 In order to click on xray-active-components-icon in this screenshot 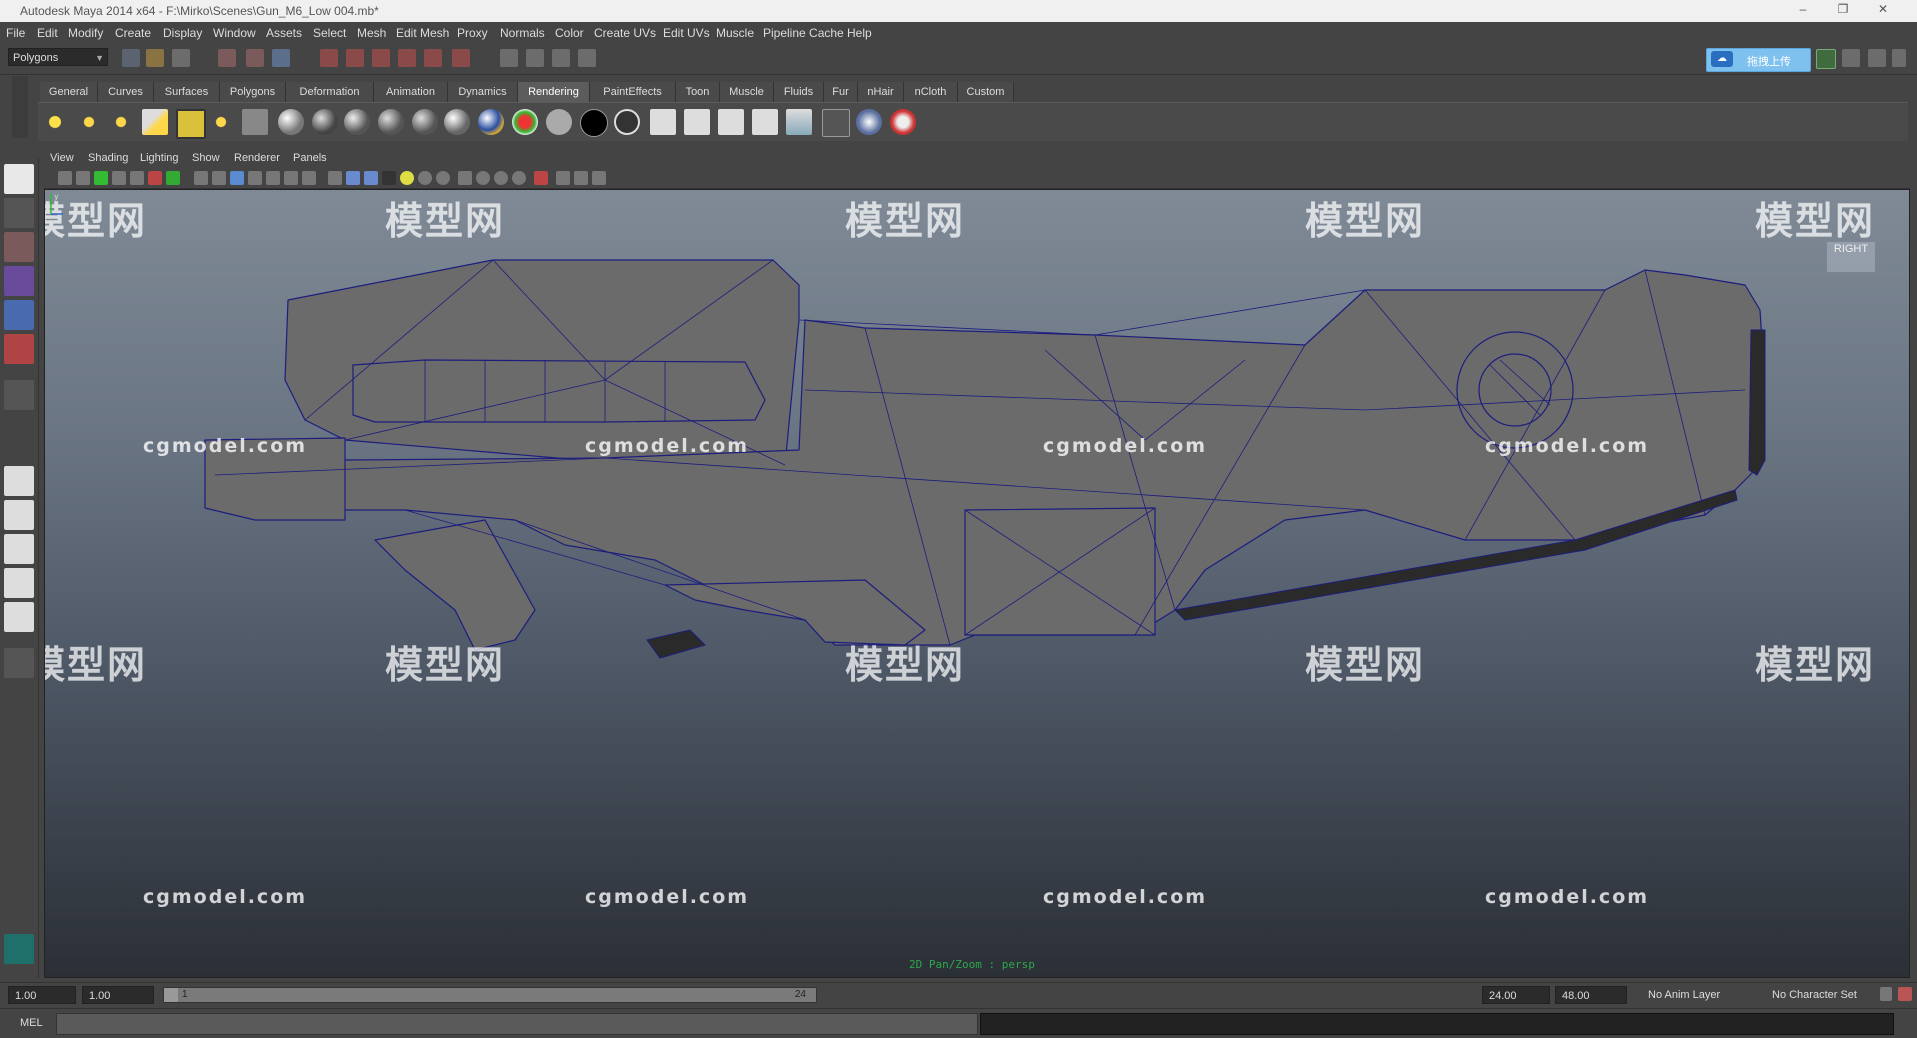, I will do `click(371, 178)`.